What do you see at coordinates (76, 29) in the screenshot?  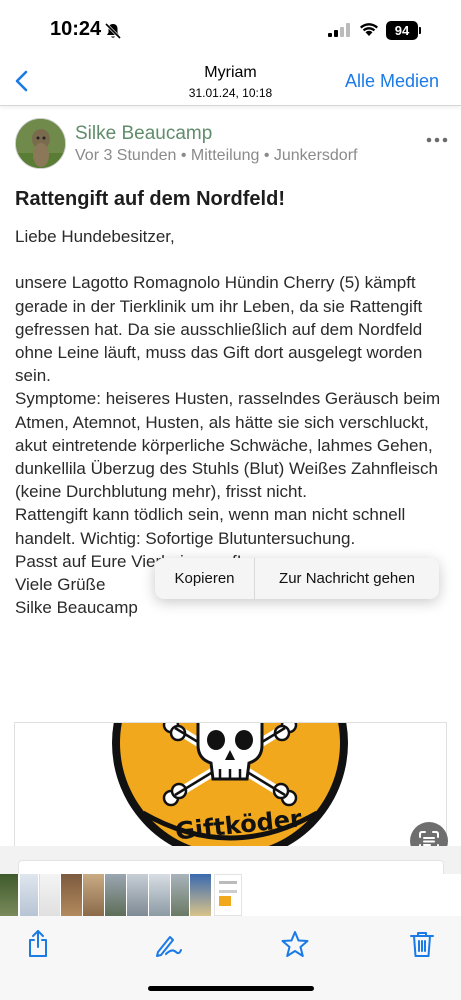 I see `status-time: 10:24` at bounding box center [76, 29].